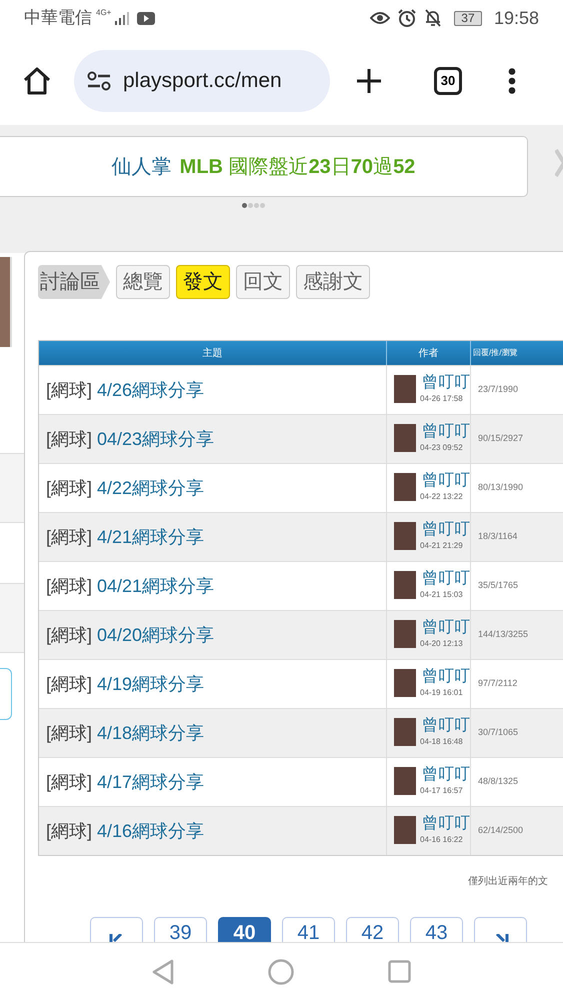 The height and width of the screenshot is (1000, 563). I want to click on post-time: 04-21 21:29, so click(442, 546).